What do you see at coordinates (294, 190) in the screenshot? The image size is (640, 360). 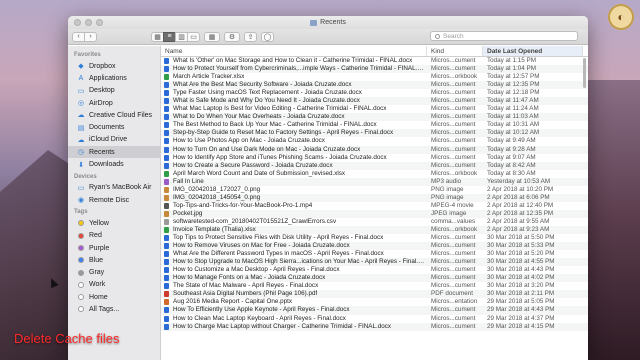 I see `file-name-cell: IMG_02042018_172027_0.png` at bounding box center [294, 190].